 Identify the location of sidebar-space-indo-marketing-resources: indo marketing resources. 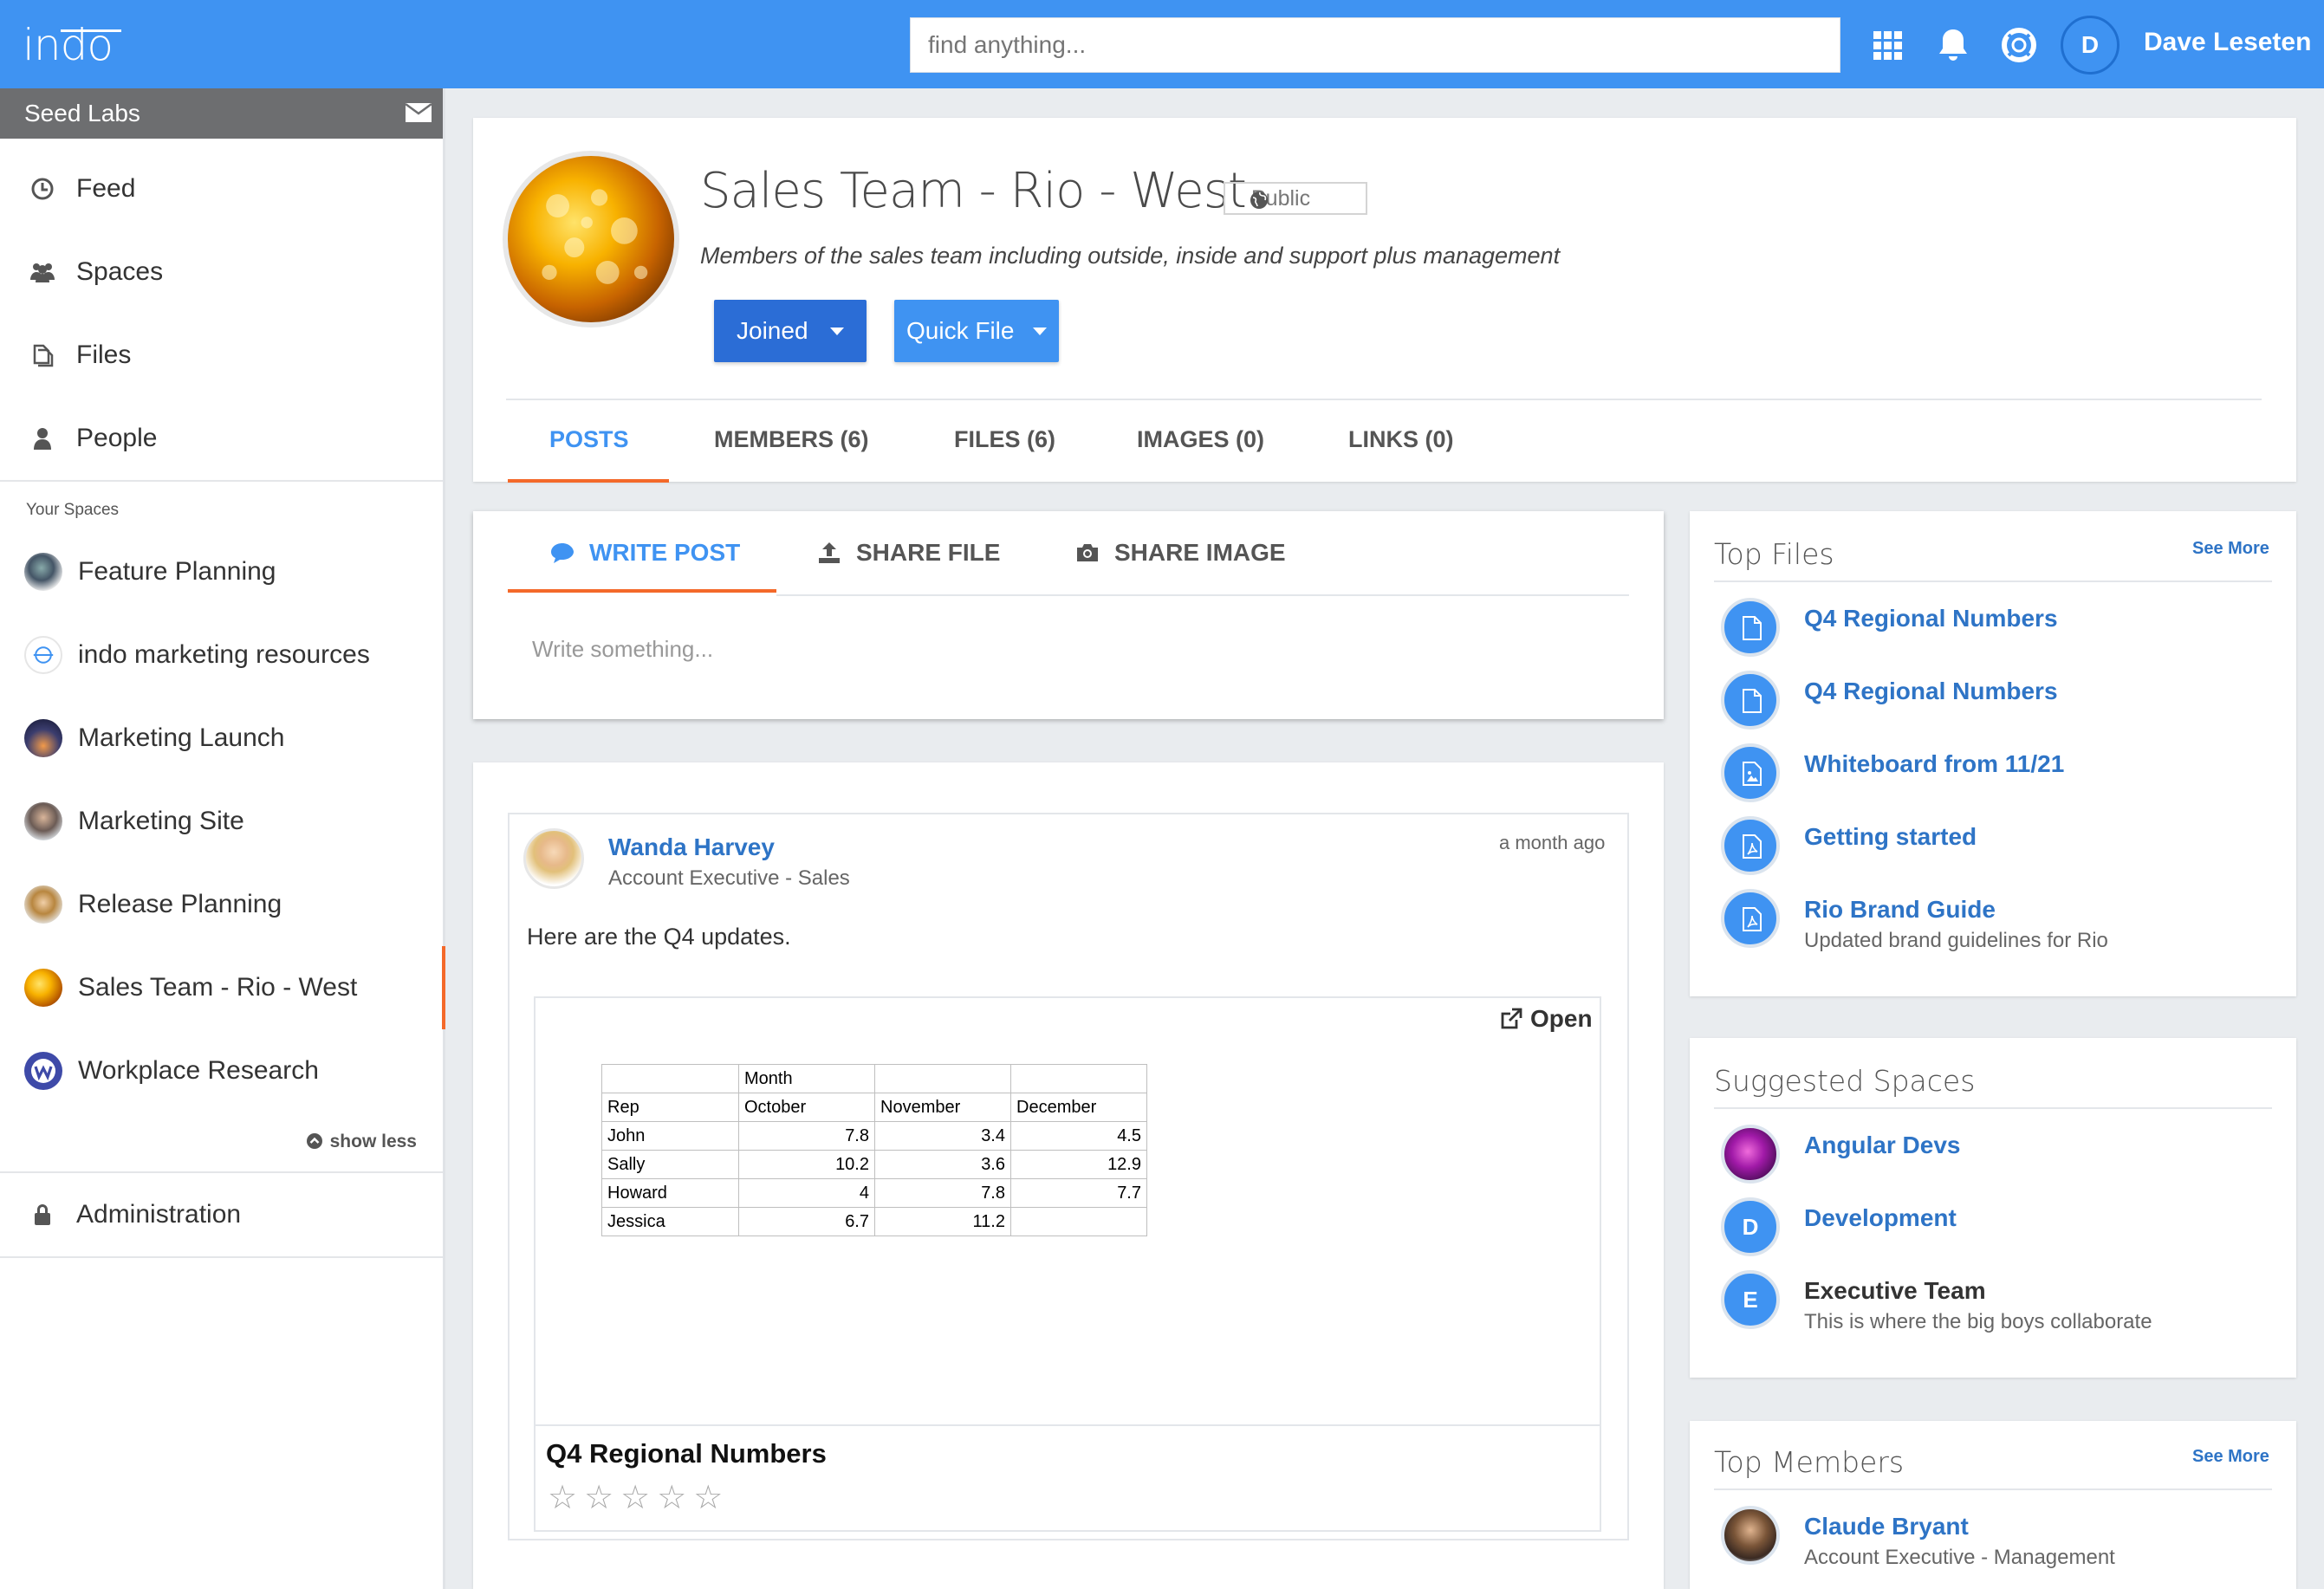
(221, 655).